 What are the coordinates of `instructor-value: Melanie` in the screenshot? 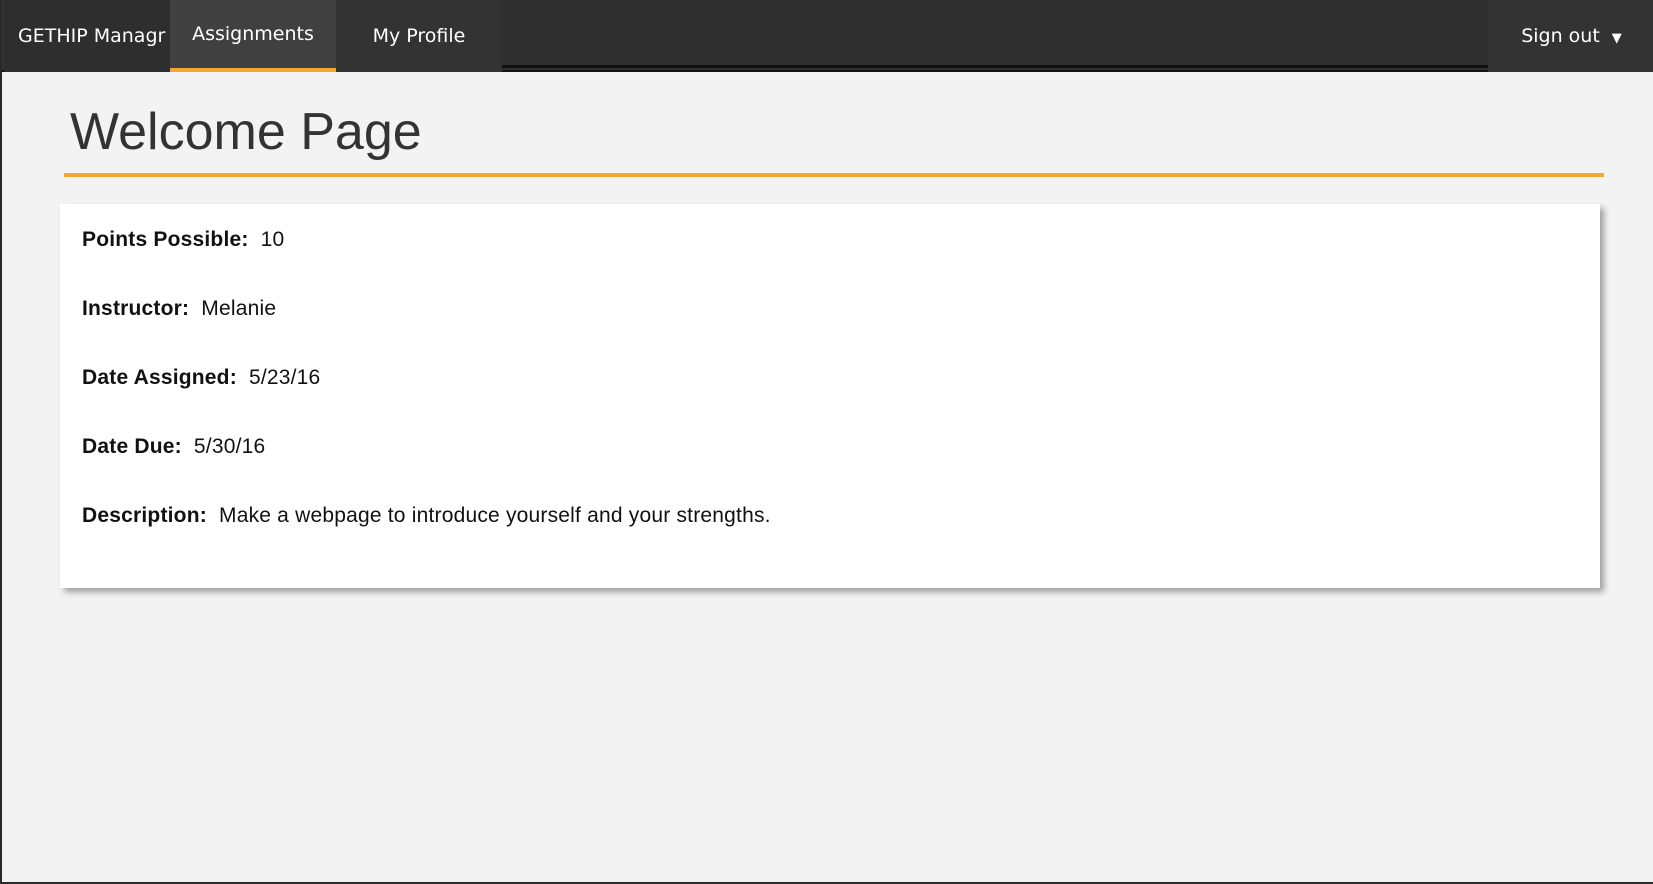 It's located at (239, 308).